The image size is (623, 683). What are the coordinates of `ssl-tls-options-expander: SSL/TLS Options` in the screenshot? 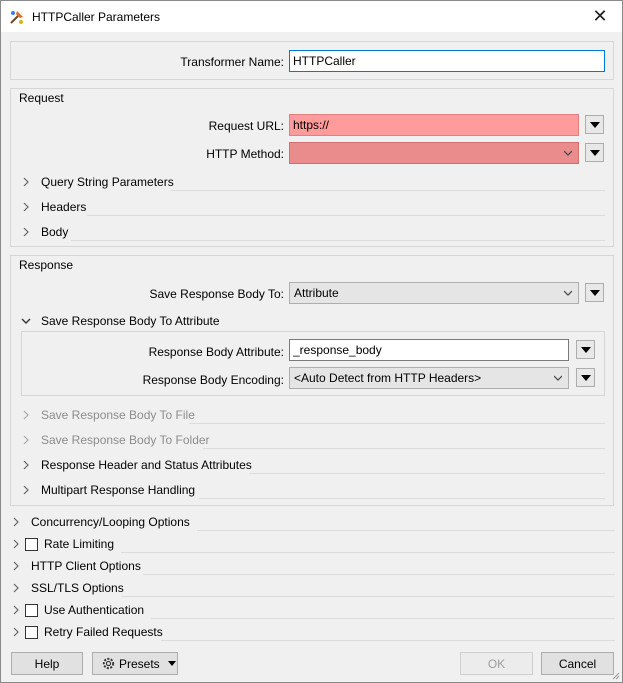 It's located at (313, 588).